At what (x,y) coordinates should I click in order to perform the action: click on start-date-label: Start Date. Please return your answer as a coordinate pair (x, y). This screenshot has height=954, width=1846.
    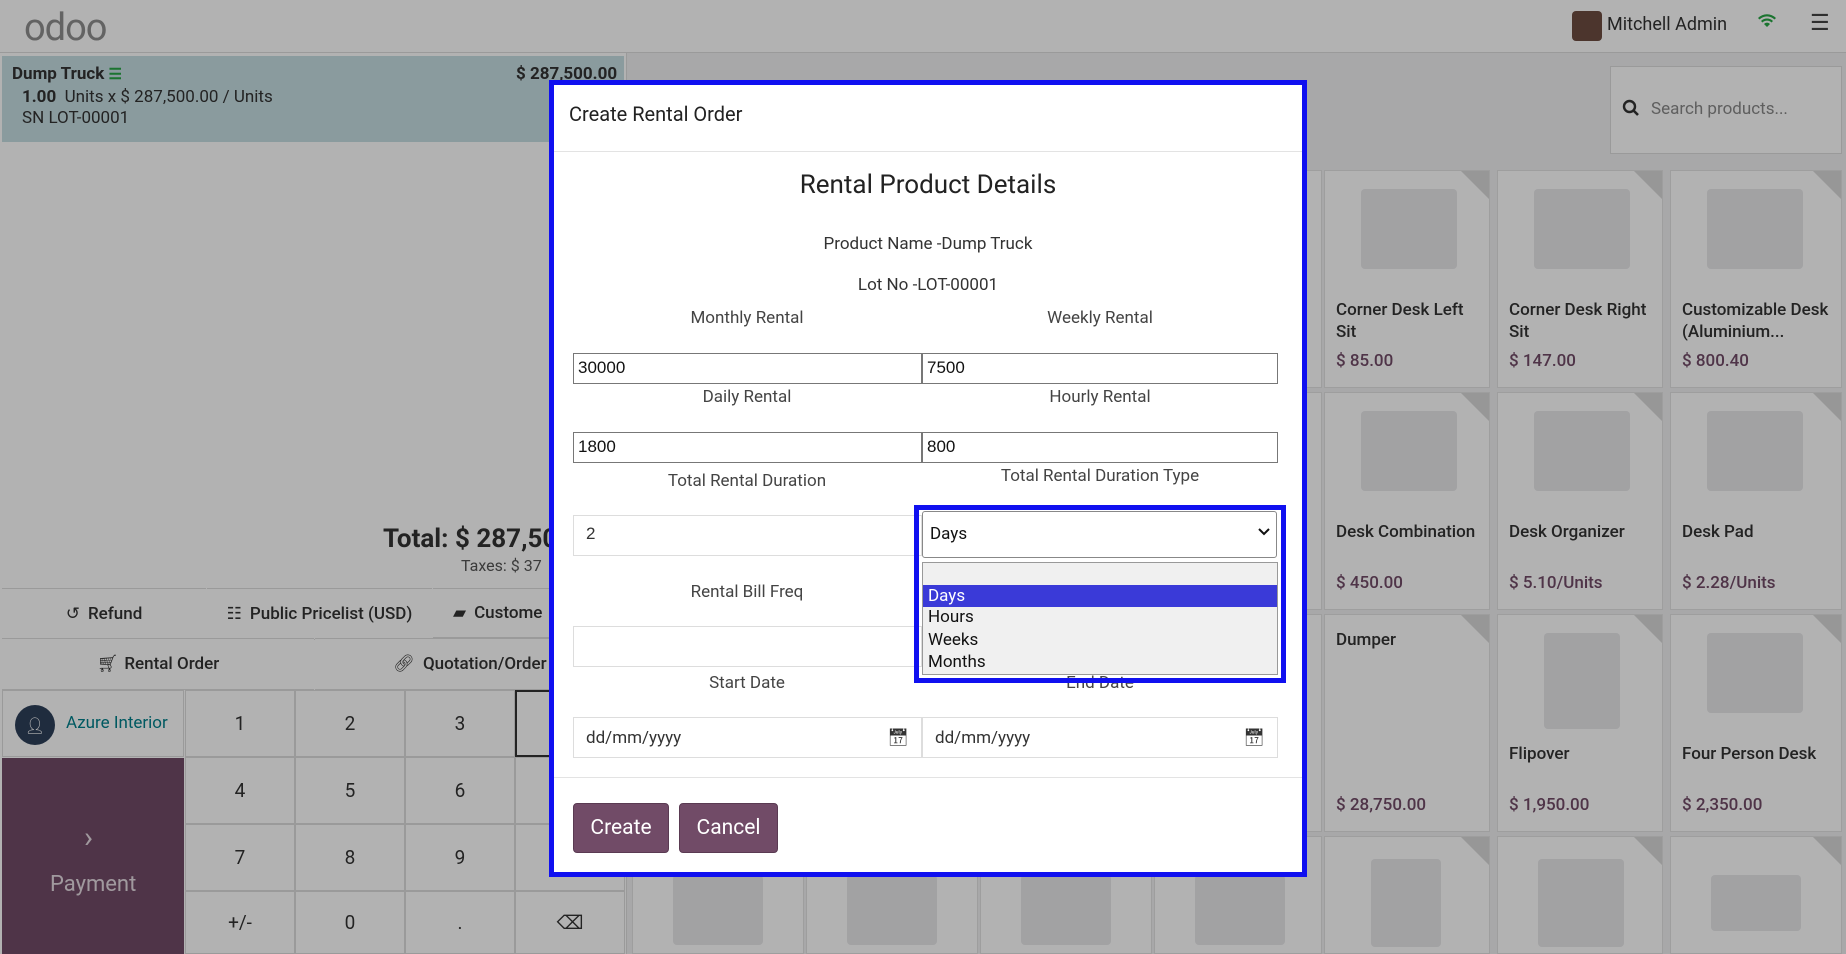
    Looking at the image, I should click on (747, 683).